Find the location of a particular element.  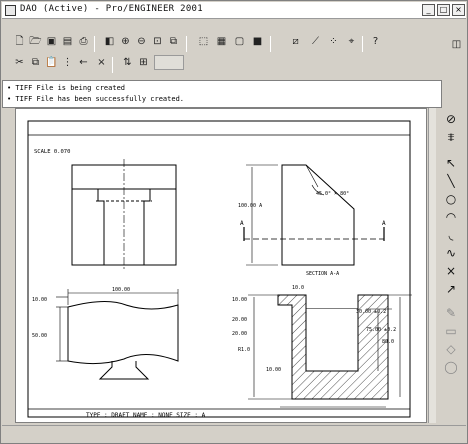

dim-left-height: 50.00 is located at coordinates (39, 336).